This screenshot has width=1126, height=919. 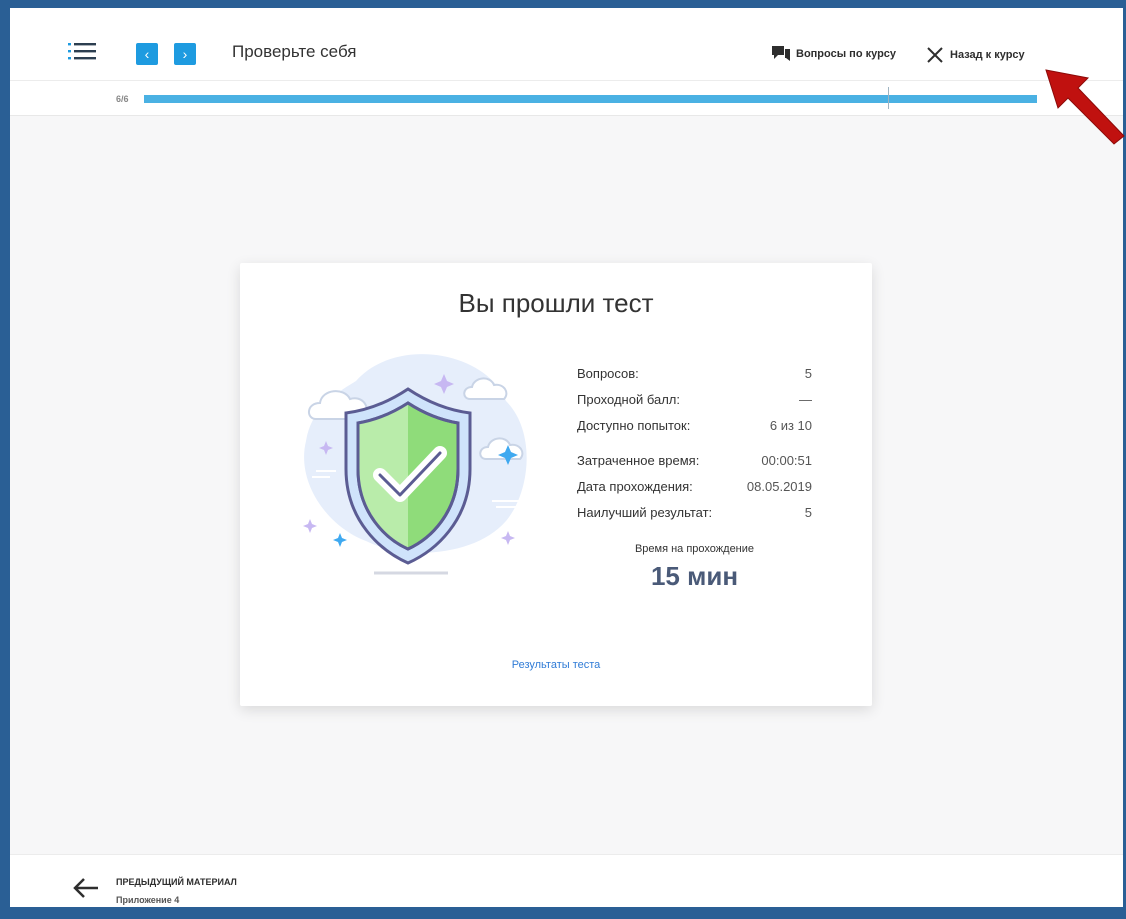 I want to click on stat-row: Доступно попыток: 6 из 10, so click(x=694, y=426).